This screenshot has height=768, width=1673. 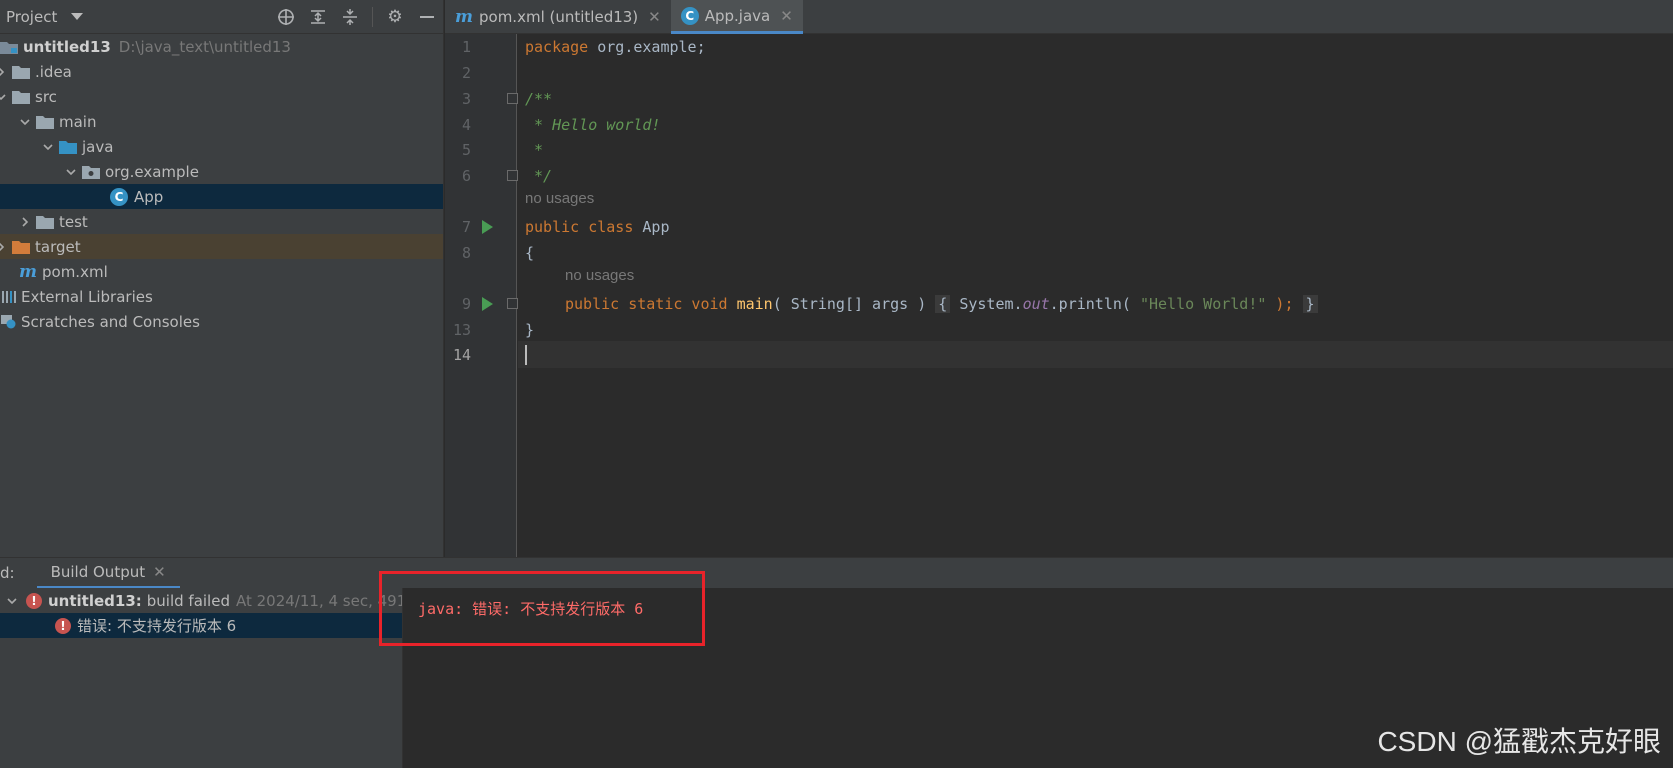 What do you see at coordinates (95, 600) in the screenshot?
I see `build-project-name: untitled13:` at bounding box center [95, 600].